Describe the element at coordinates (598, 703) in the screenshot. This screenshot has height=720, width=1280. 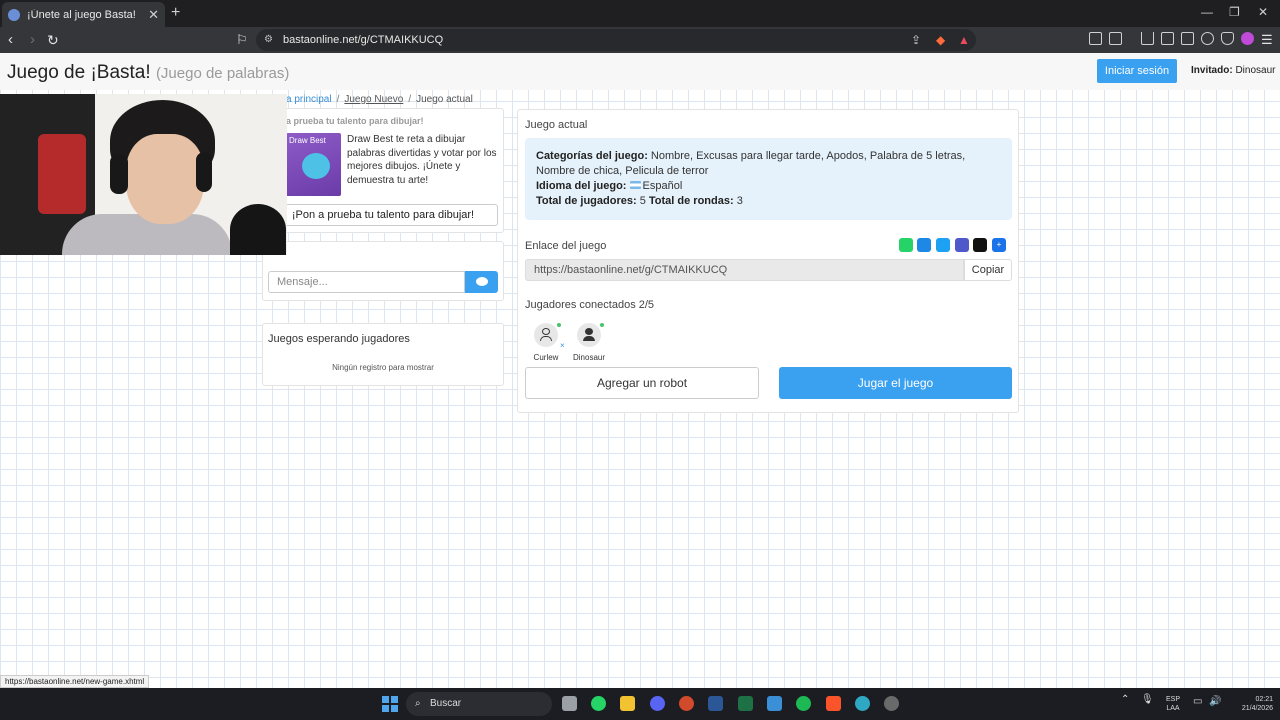
I see `whatsapp-app-icon` at that location.